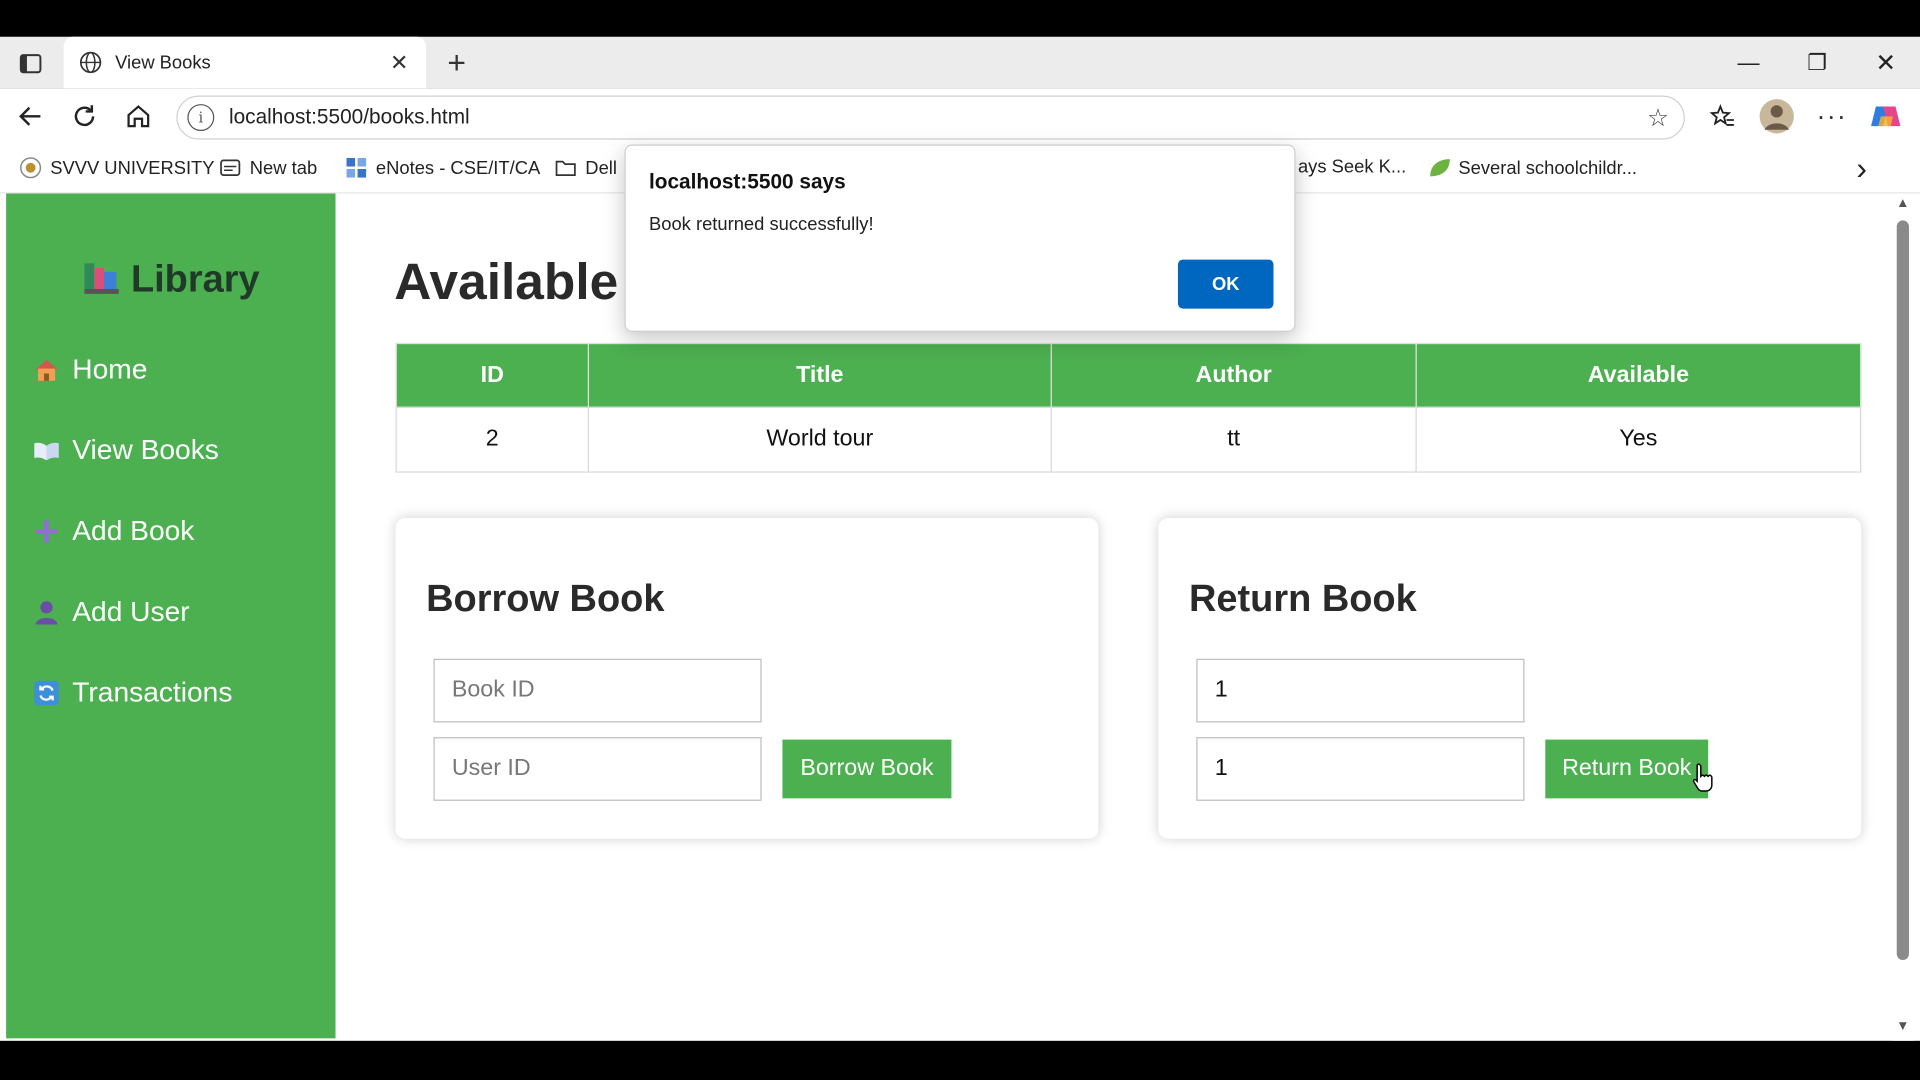  What do you see at coordinates (132, 168) in the screenshot?
I see `bookmark-label: SVVV UNIVERSITY` at bounding box center [132, 168].